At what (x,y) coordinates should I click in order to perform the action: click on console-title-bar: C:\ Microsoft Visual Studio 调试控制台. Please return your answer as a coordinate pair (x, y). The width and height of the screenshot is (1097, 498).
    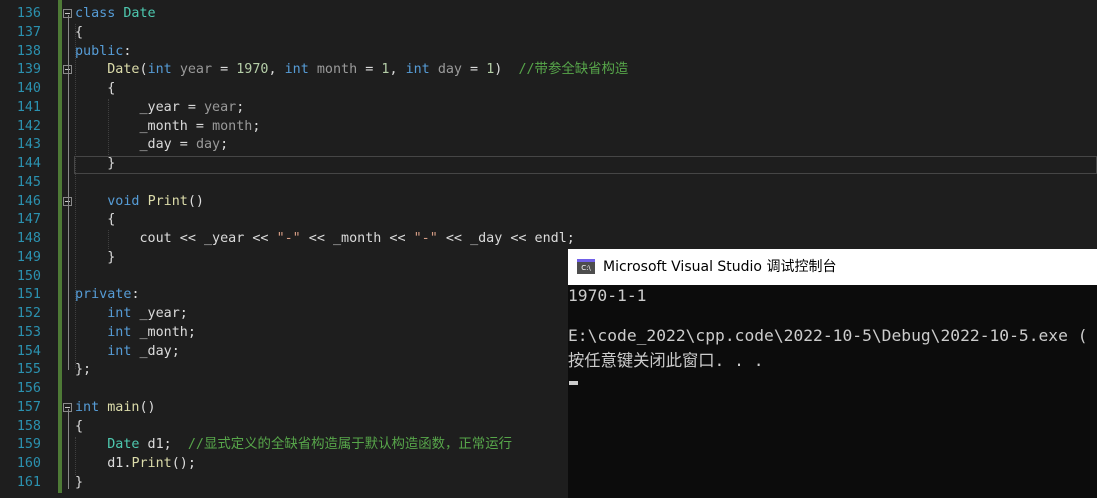
    Looking at the image, I should click on (832, 267).